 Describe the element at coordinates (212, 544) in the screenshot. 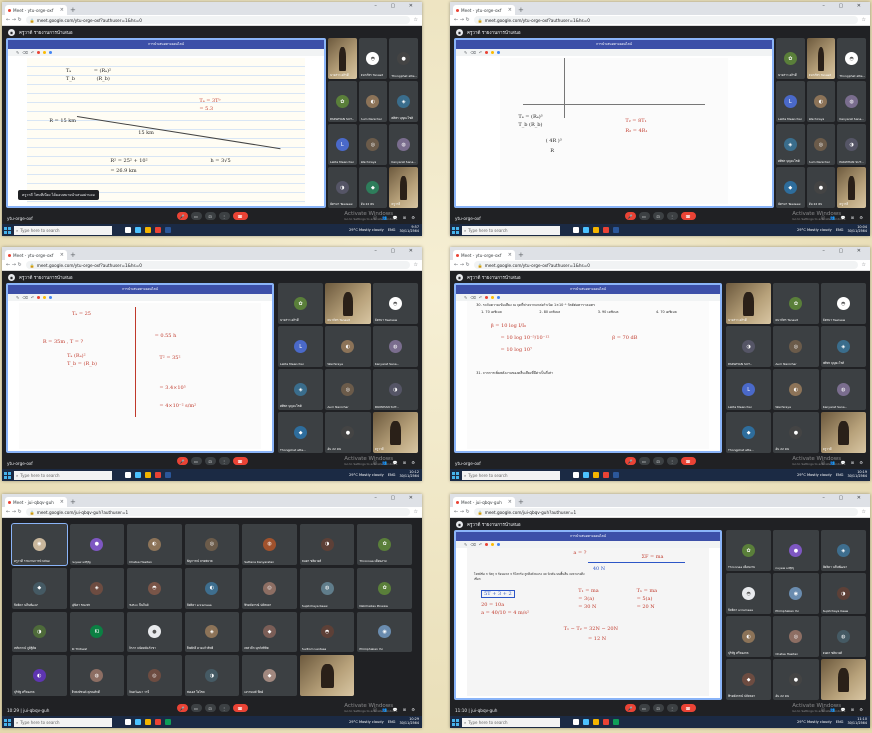

I see `participant-tile: ◎ ธัญการณ์ ลายพยาต` at that location.